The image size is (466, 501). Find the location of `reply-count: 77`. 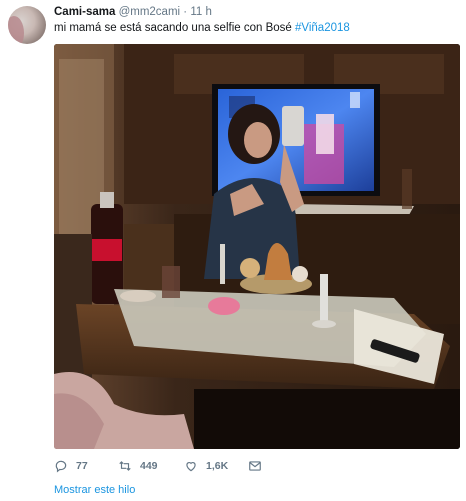

reply-count: 77 is located at coordinates (82, 466).